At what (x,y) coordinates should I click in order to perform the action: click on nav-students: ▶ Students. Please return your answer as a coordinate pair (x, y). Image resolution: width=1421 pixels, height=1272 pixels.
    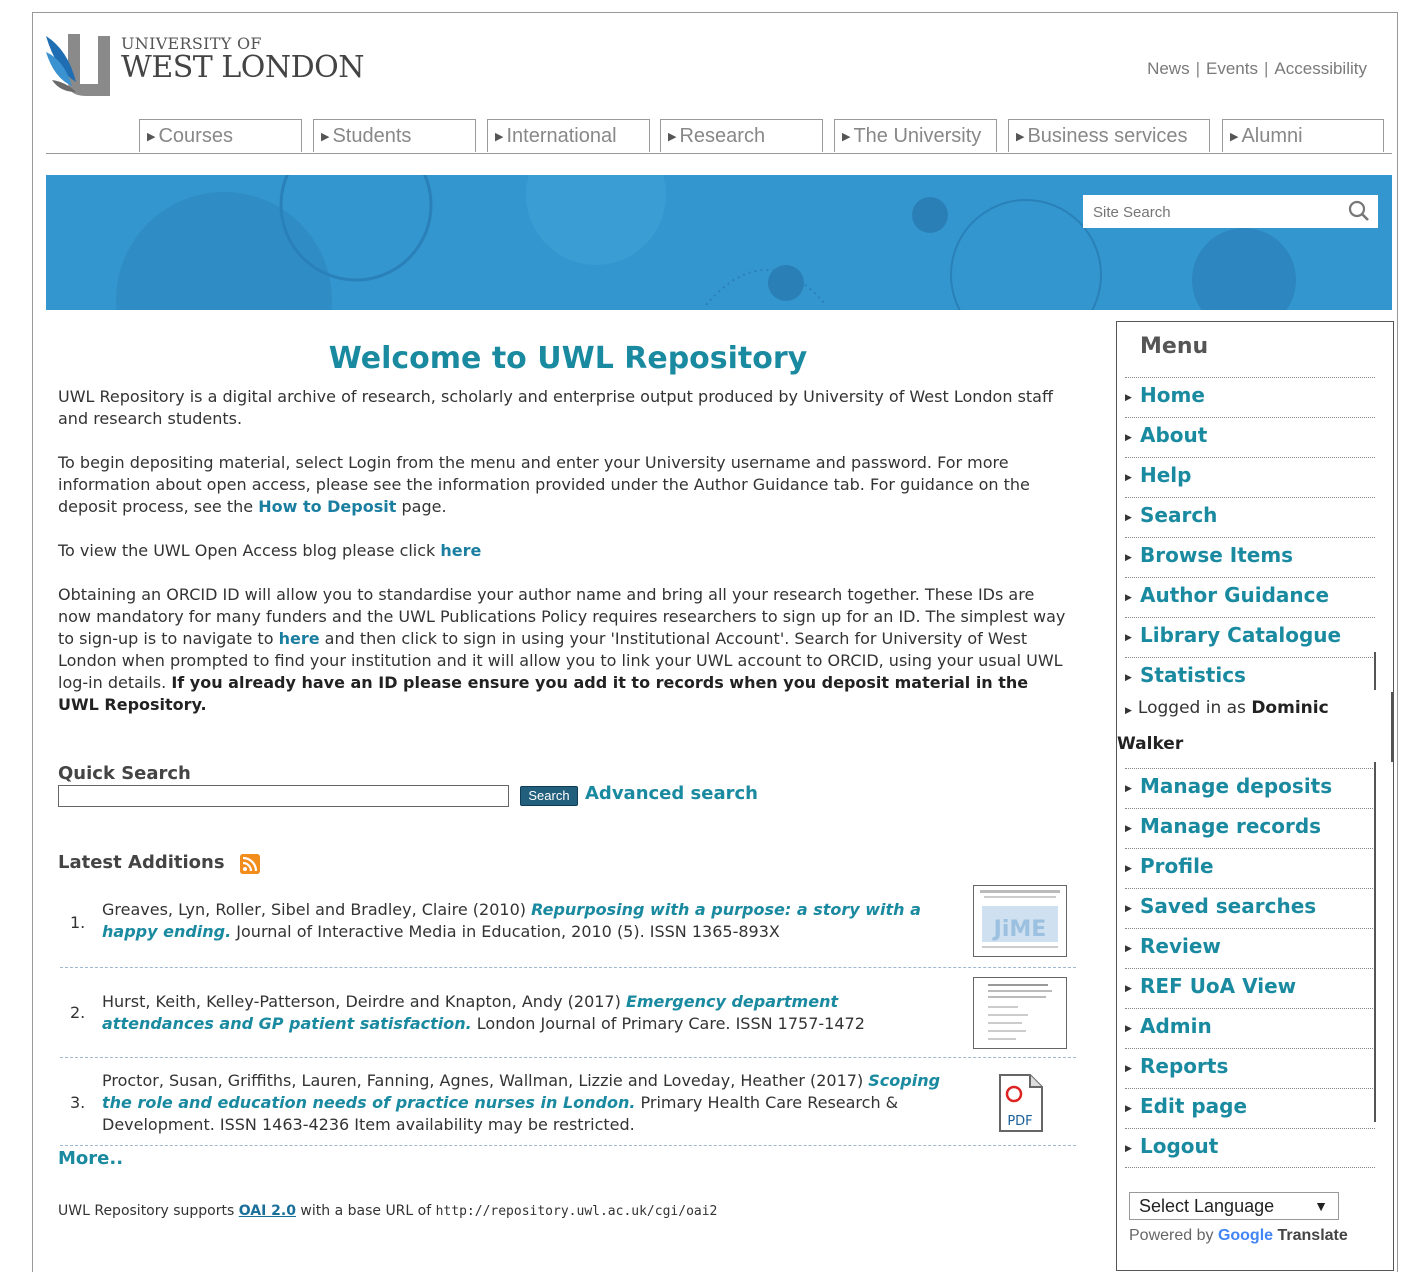
    Looking at the image, I should click on (394, 135).